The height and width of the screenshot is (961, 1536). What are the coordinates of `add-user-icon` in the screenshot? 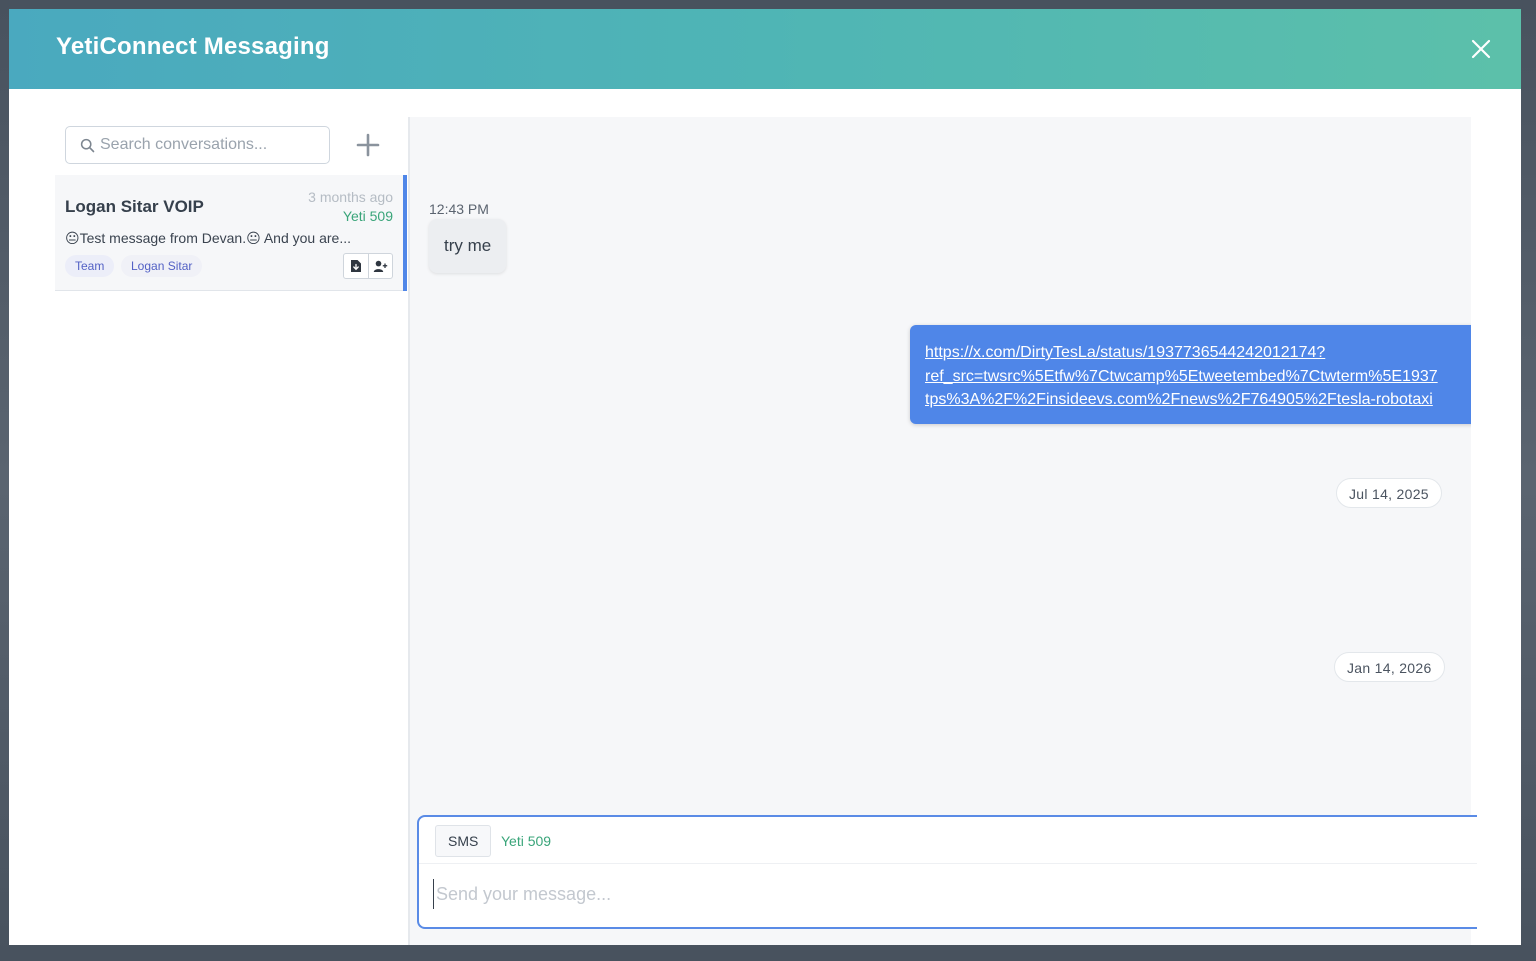 It's located at (380, 266).